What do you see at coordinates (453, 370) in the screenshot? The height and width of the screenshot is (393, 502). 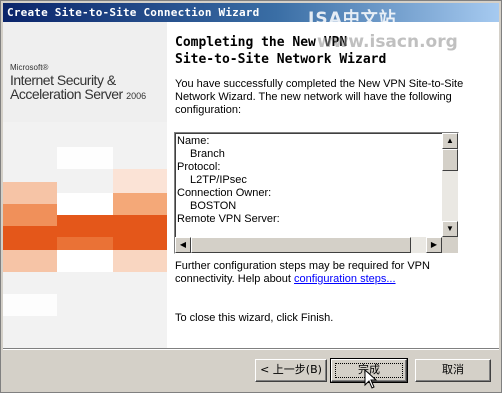 I see `cancel-button: 取消` at bounding box center [453, 370].